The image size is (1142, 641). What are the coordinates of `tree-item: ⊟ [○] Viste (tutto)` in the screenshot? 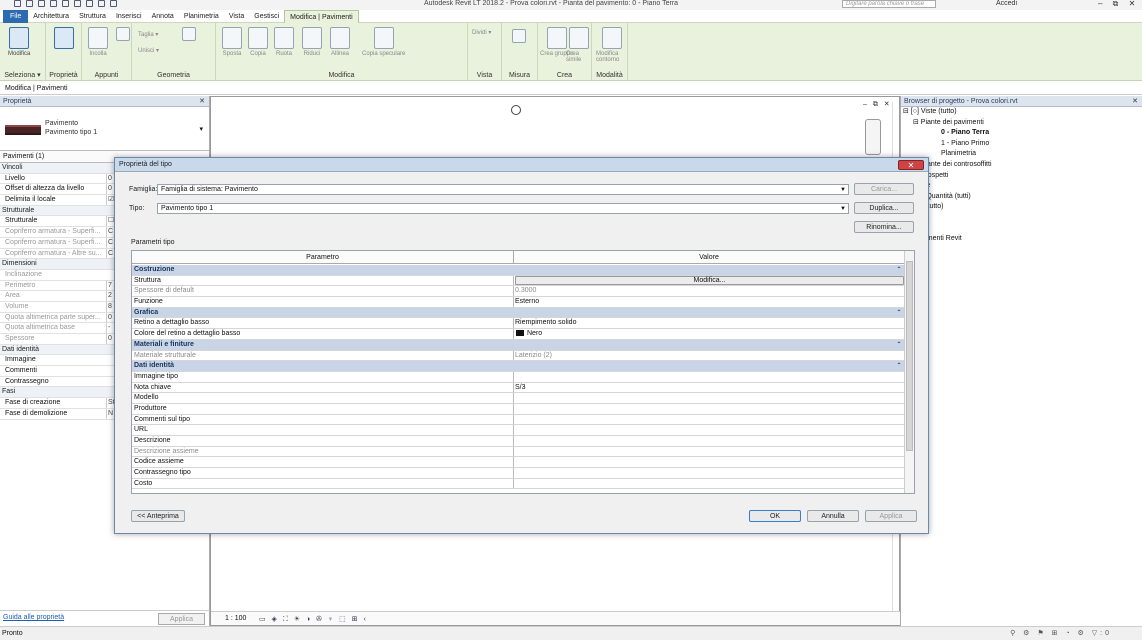 It's located at (1021, 112).